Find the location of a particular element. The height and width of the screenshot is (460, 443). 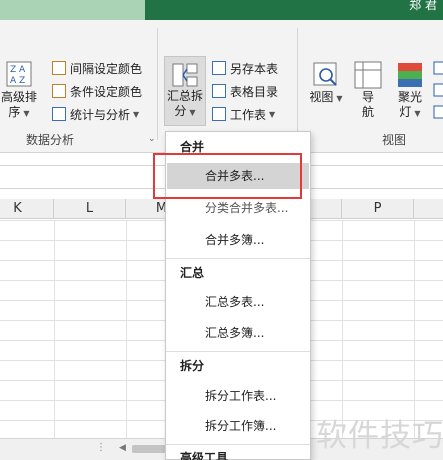

worksheet-button: 工作表 ▼ is located at coordinates (243, 114).